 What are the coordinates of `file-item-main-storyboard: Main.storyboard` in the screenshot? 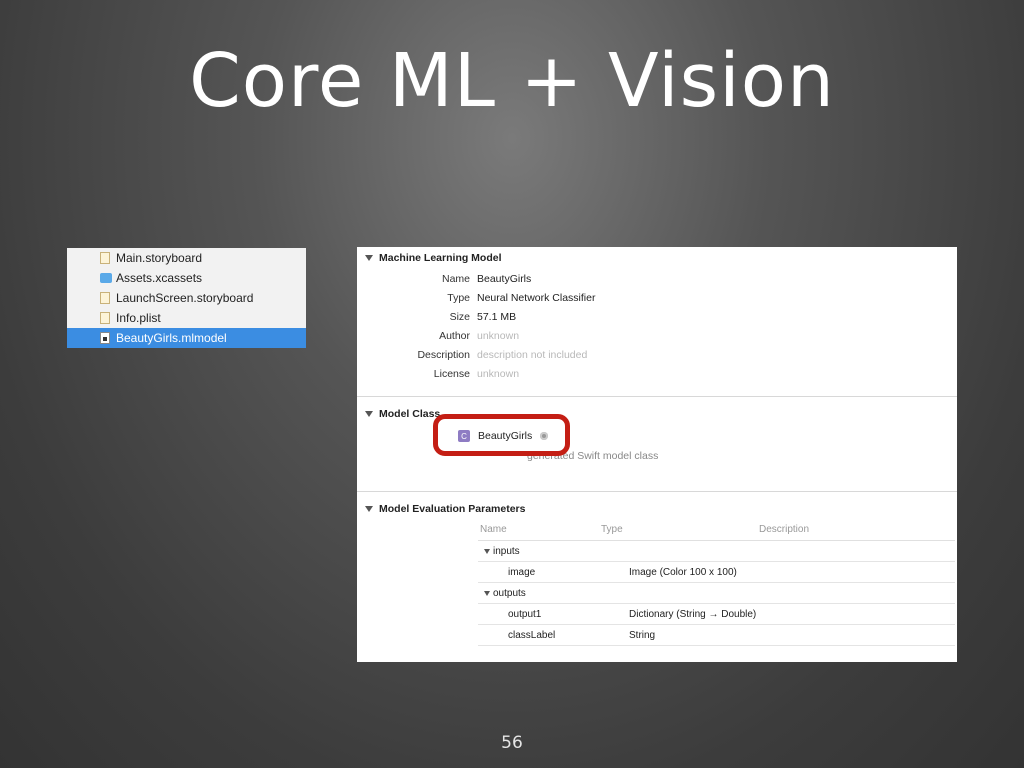 It's located at (186, 258).